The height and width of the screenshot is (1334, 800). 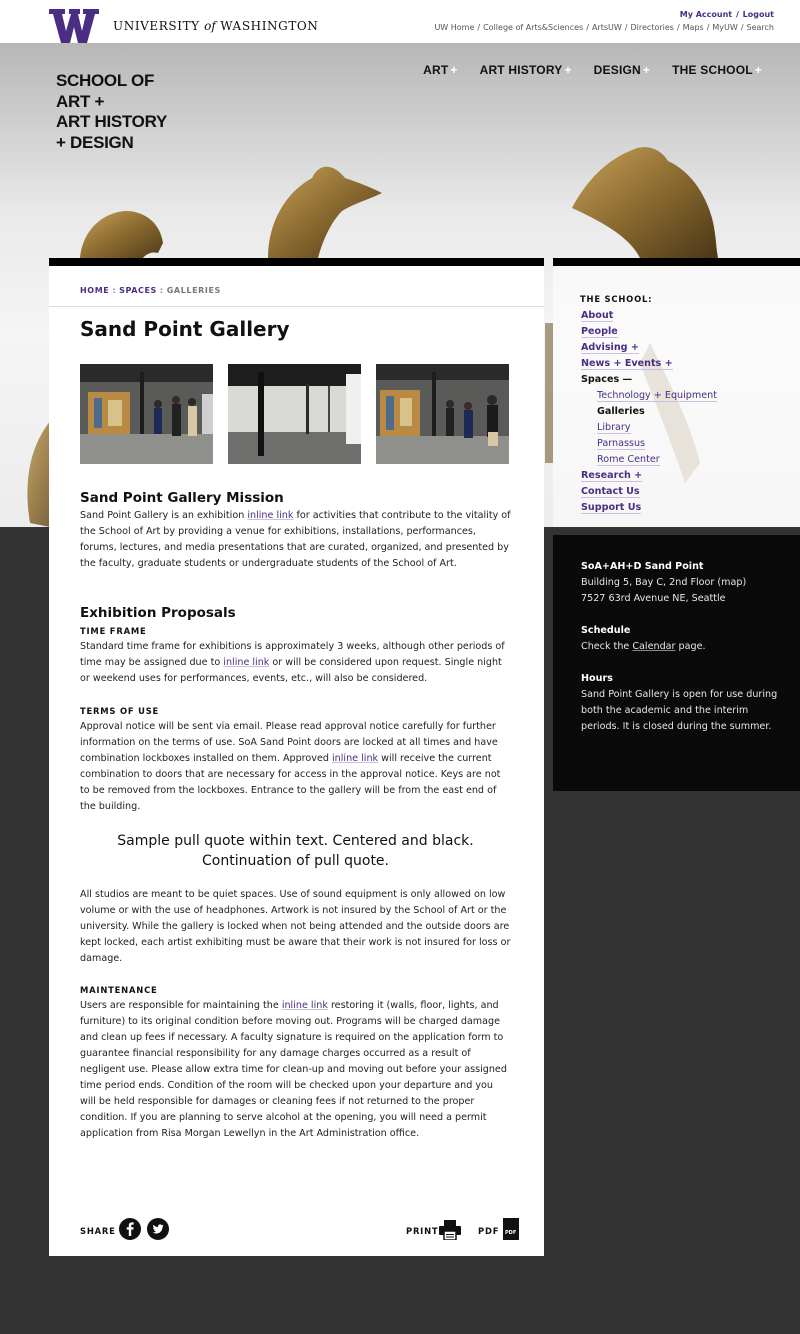 What do you see at coordinates (681, 476) in the screenshot?
I see `sidebar-item: Research +` at bounding box center [681, 476].